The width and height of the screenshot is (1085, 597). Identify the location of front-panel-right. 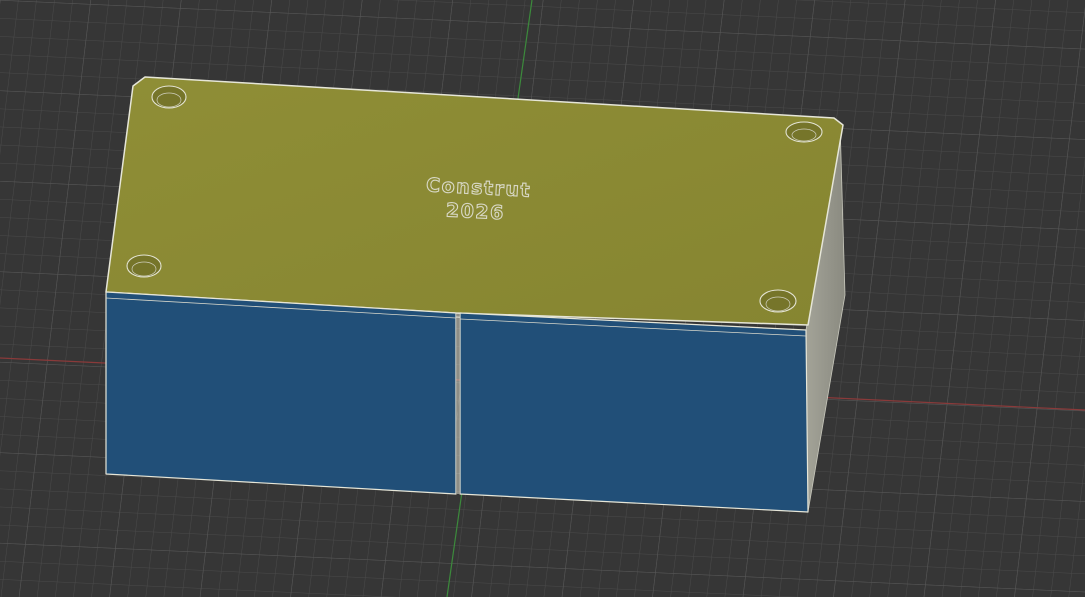
(634, 412).